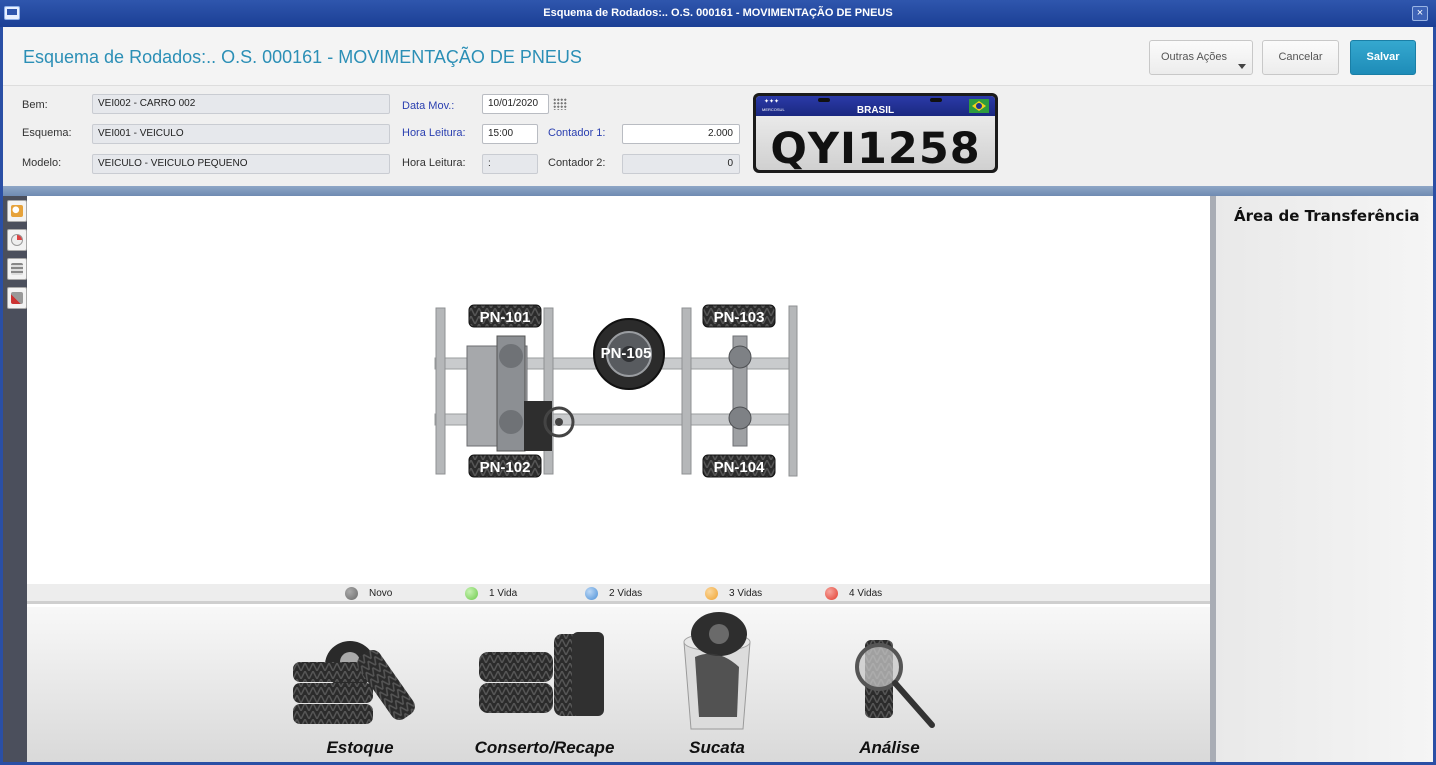 The height and width of the screenshot is (765, 1436). What do you see at coordinates (241, 104) in the screenshot?
I see `bem-field: VEI002 - CARRO 002` at bounding box center [241, 104].